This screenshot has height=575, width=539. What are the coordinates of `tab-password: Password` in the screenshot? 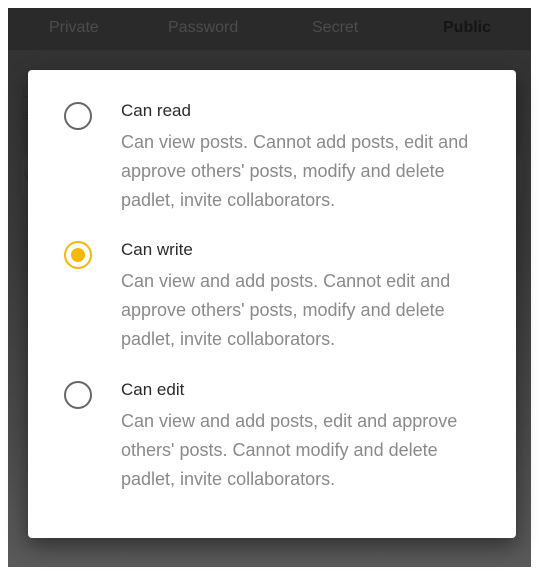 It's located at (203, 28).